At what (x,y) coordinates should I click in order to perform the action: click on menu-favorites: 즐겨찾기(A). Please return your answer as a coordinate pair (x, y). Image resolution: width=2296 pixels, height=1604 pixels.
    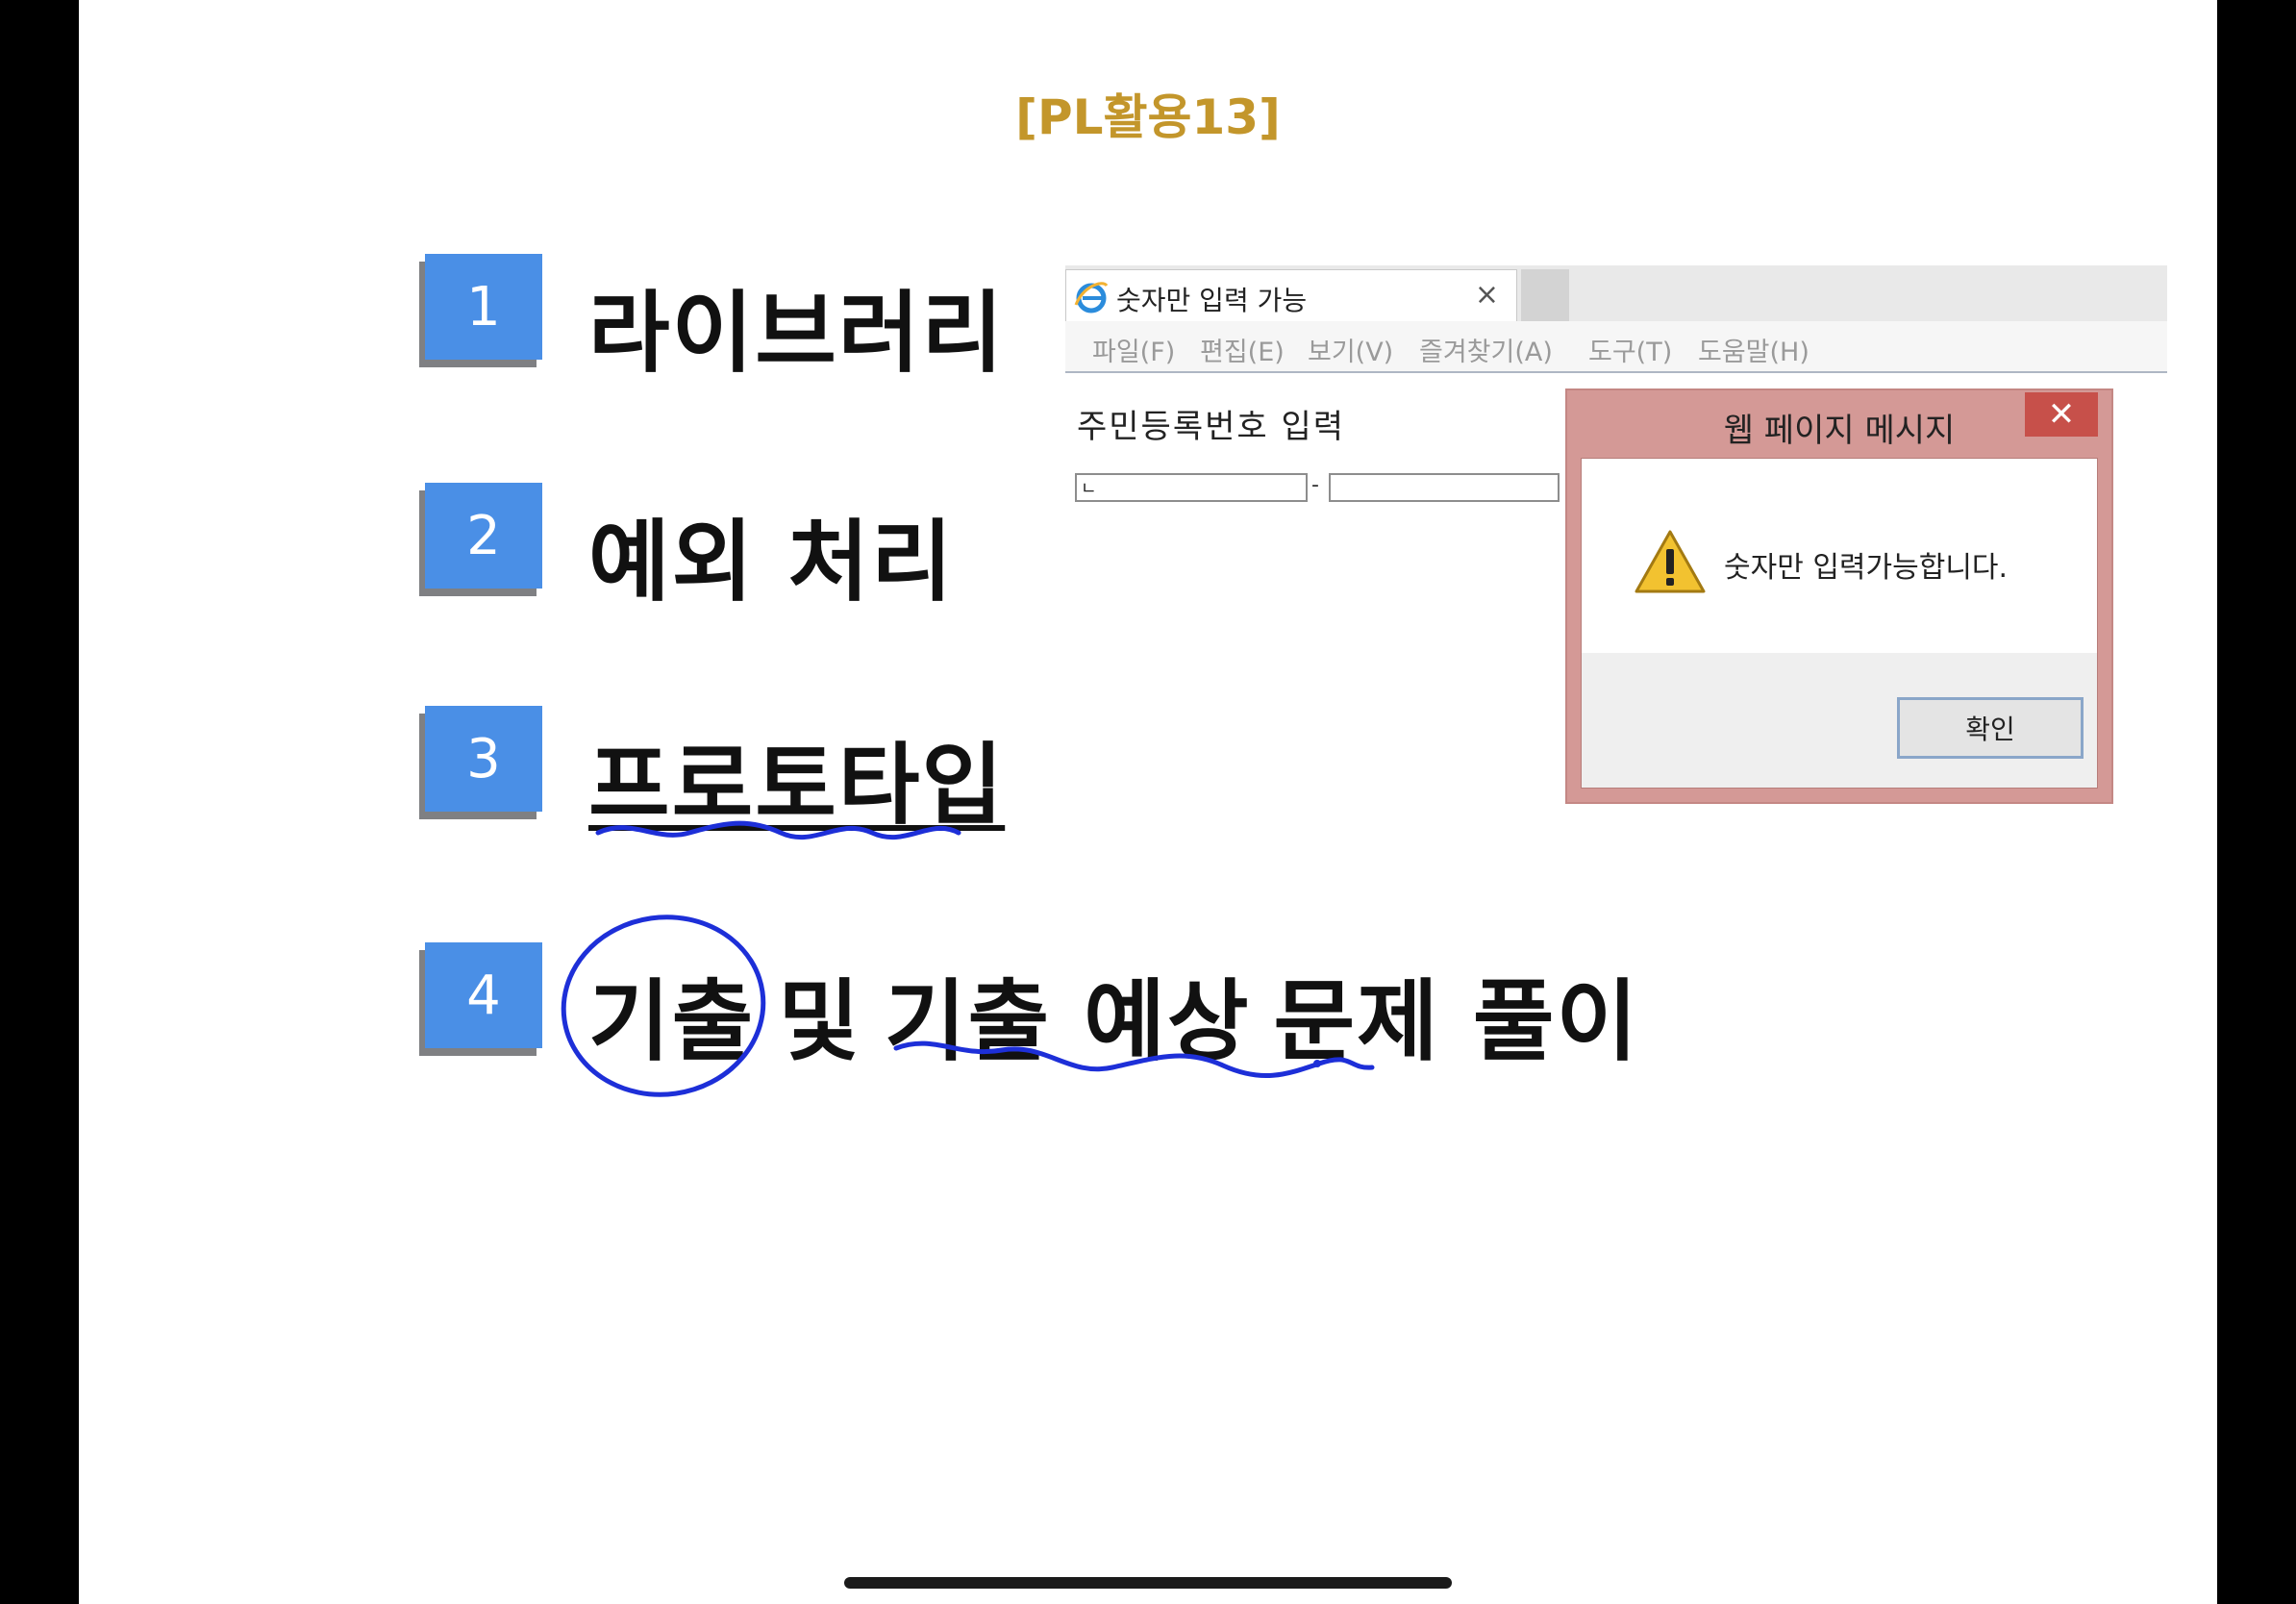
    Looking at the image, I should click on (1486, 349).